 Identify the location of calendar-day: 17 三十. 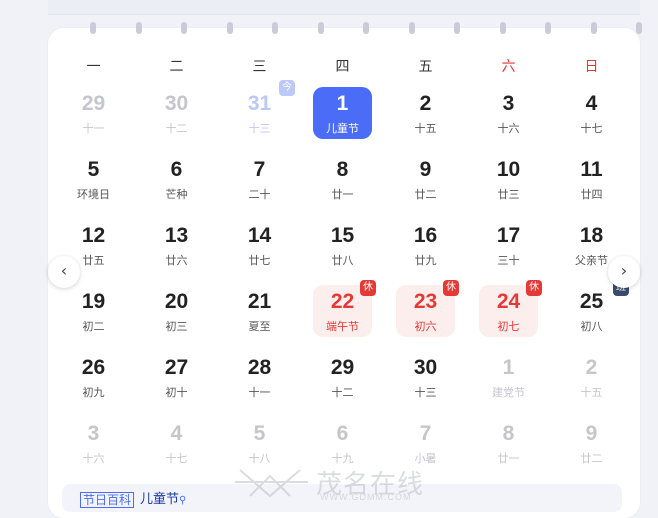
(508, 251).